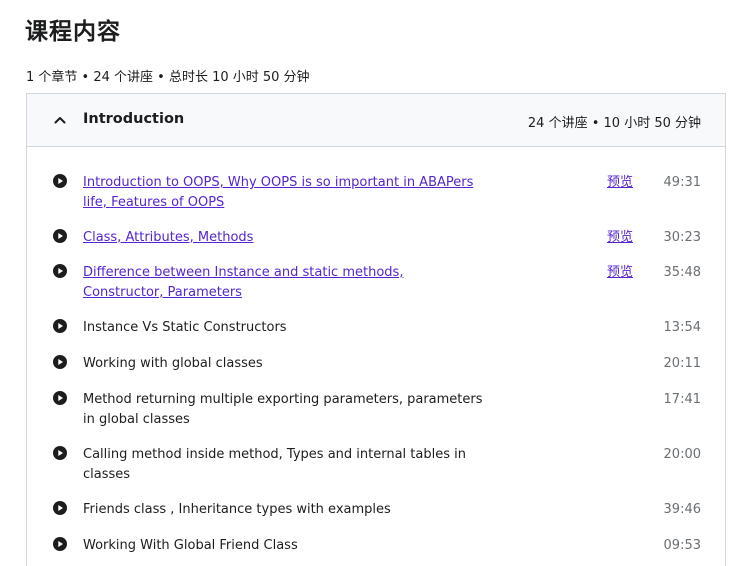 The height and width of the screenshot is (566, 733). Describe the element at coordinates (682, 272) in the screenshot. I see `lecture-duration: 35:48` at that location.